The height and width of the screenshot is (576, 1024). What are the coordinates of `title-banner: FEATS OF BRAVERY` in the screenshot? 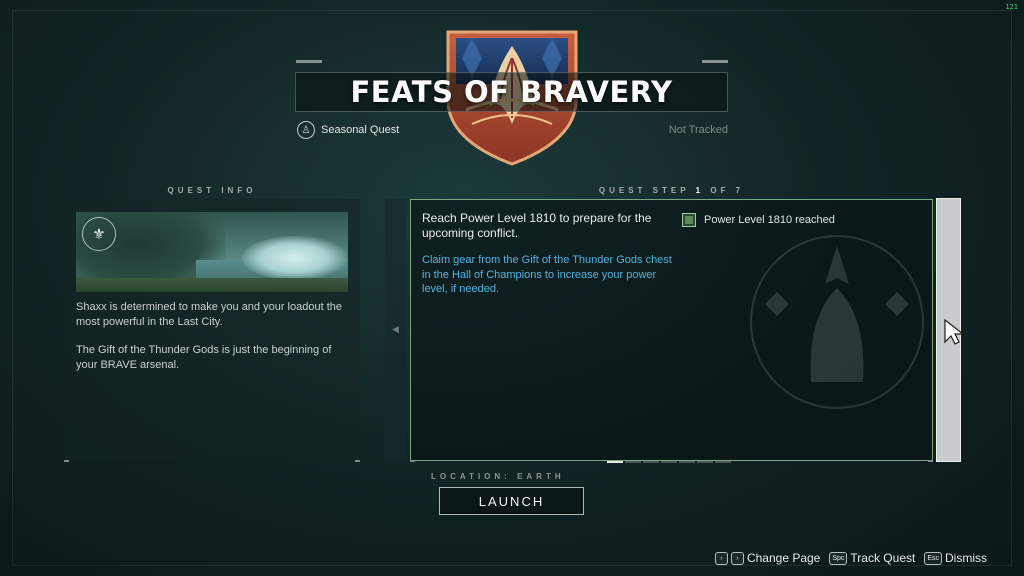 It's located at (511, 92).